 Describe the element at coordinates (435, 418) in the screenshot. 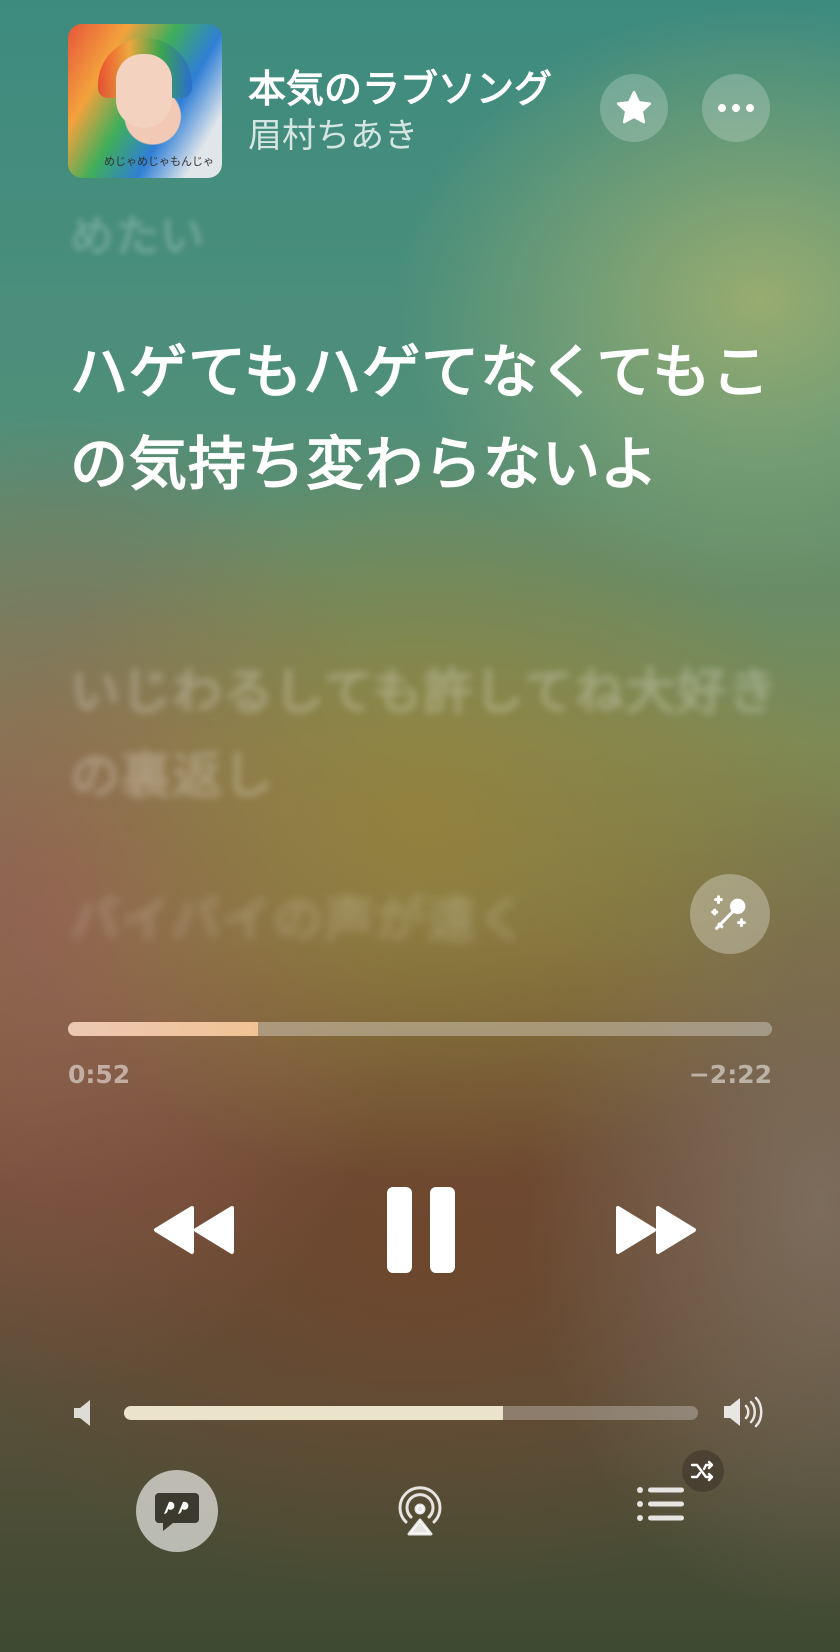

I see `lyric-line-current: ハゲてもハゲてなくてもこの気持ち変わらないよ` at that location.